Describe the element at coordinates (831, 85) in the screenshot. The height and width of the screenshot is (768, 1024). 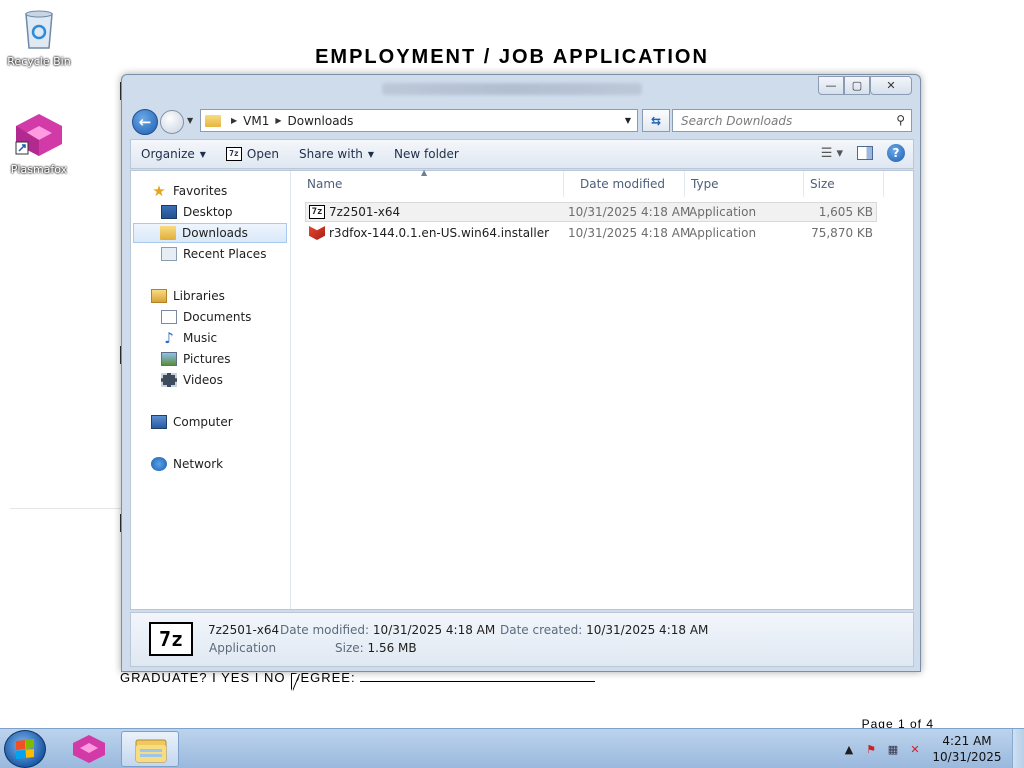
I see `minimize-button: —` at that location.